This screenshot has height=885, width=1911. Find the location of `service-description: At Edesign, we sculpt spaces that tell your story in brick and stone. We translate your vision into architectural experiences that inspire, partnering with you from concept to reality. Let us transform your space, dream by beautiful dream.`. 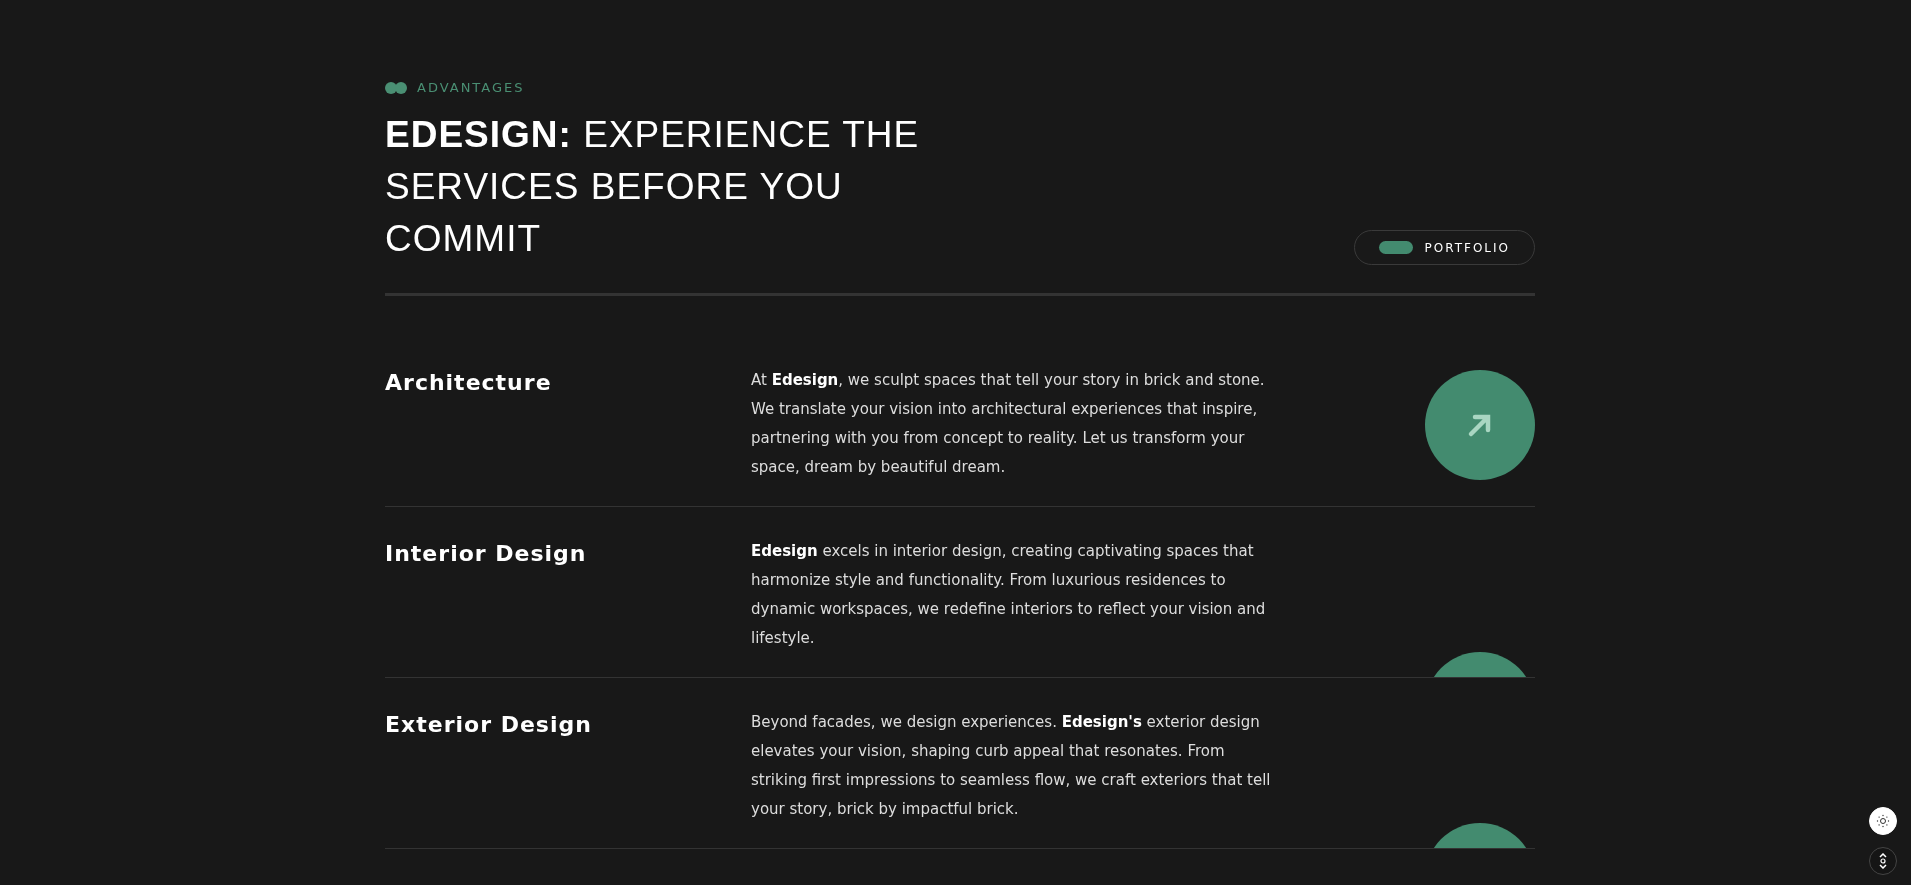

service-description: At Edesign, we sculpt spaces that tell your story in brick and stone. We translate your vision into architectural experiences that inspire, partnering with you from concept to reality. Let us transform your space, dream by beautiful dream. is located at coordinates (1008, 424).